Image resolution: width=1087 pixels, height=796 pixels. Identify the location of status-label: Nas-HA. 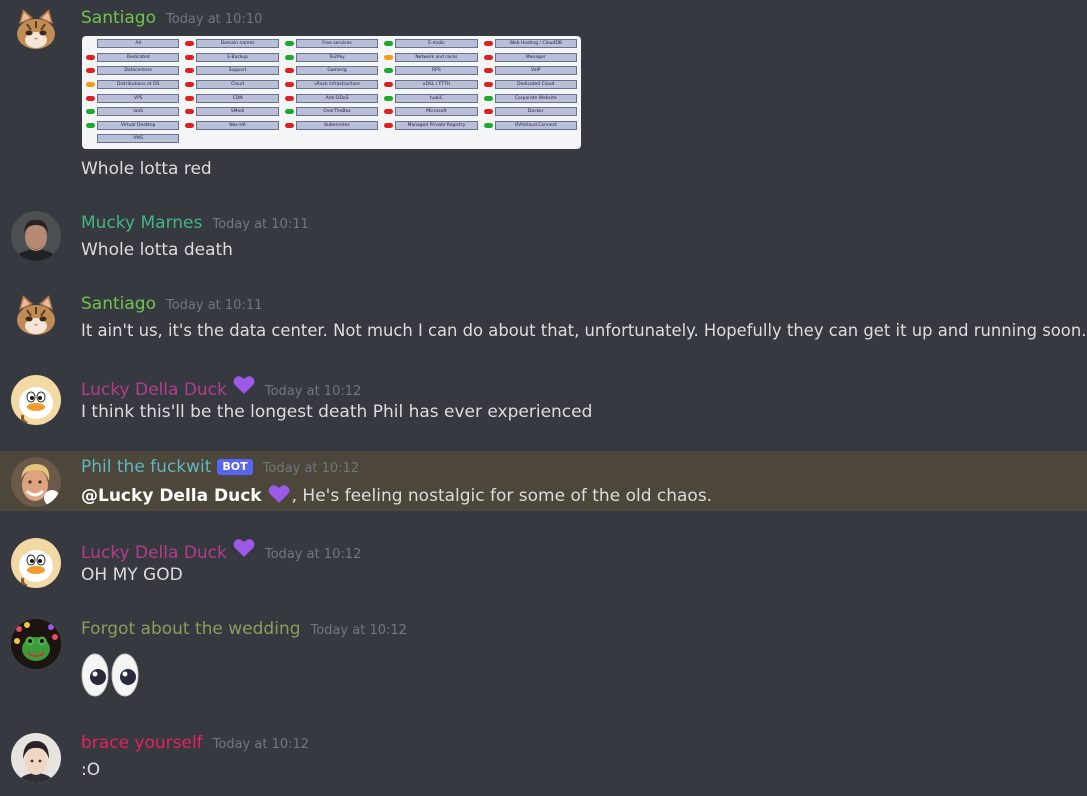
(237, 125).